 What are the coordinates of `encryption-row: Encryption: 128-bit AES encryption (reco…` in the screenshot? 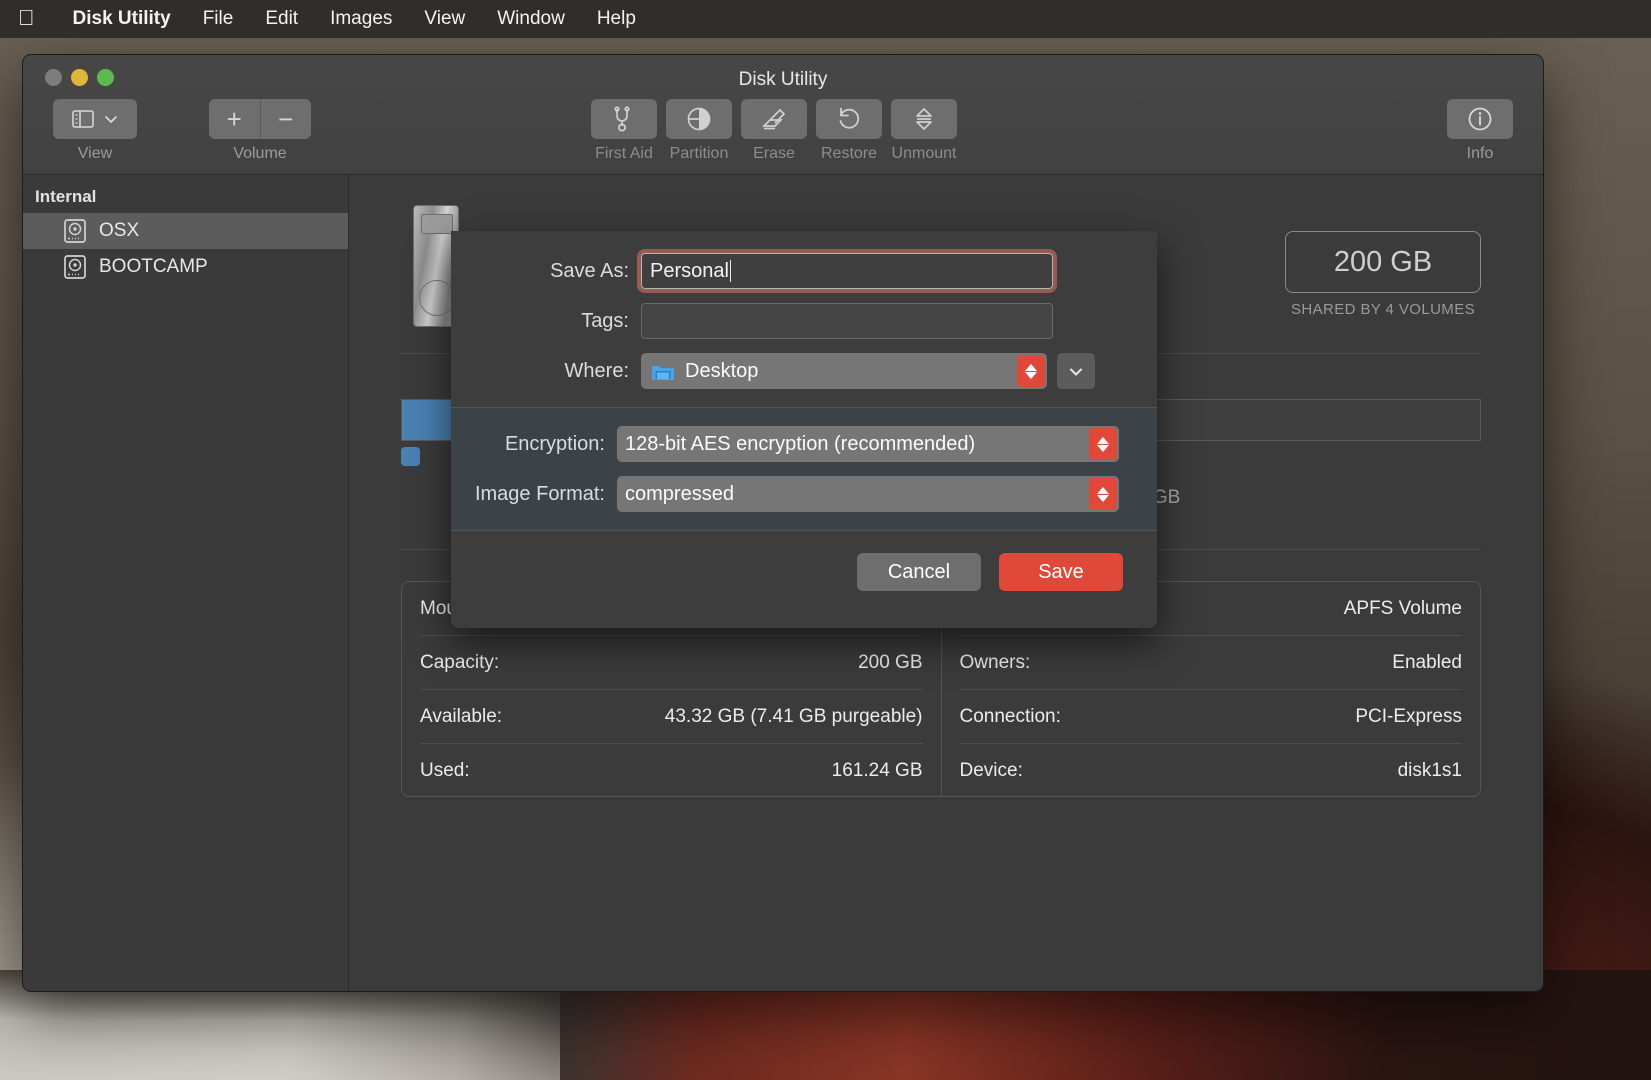 It's located at (804, 444).